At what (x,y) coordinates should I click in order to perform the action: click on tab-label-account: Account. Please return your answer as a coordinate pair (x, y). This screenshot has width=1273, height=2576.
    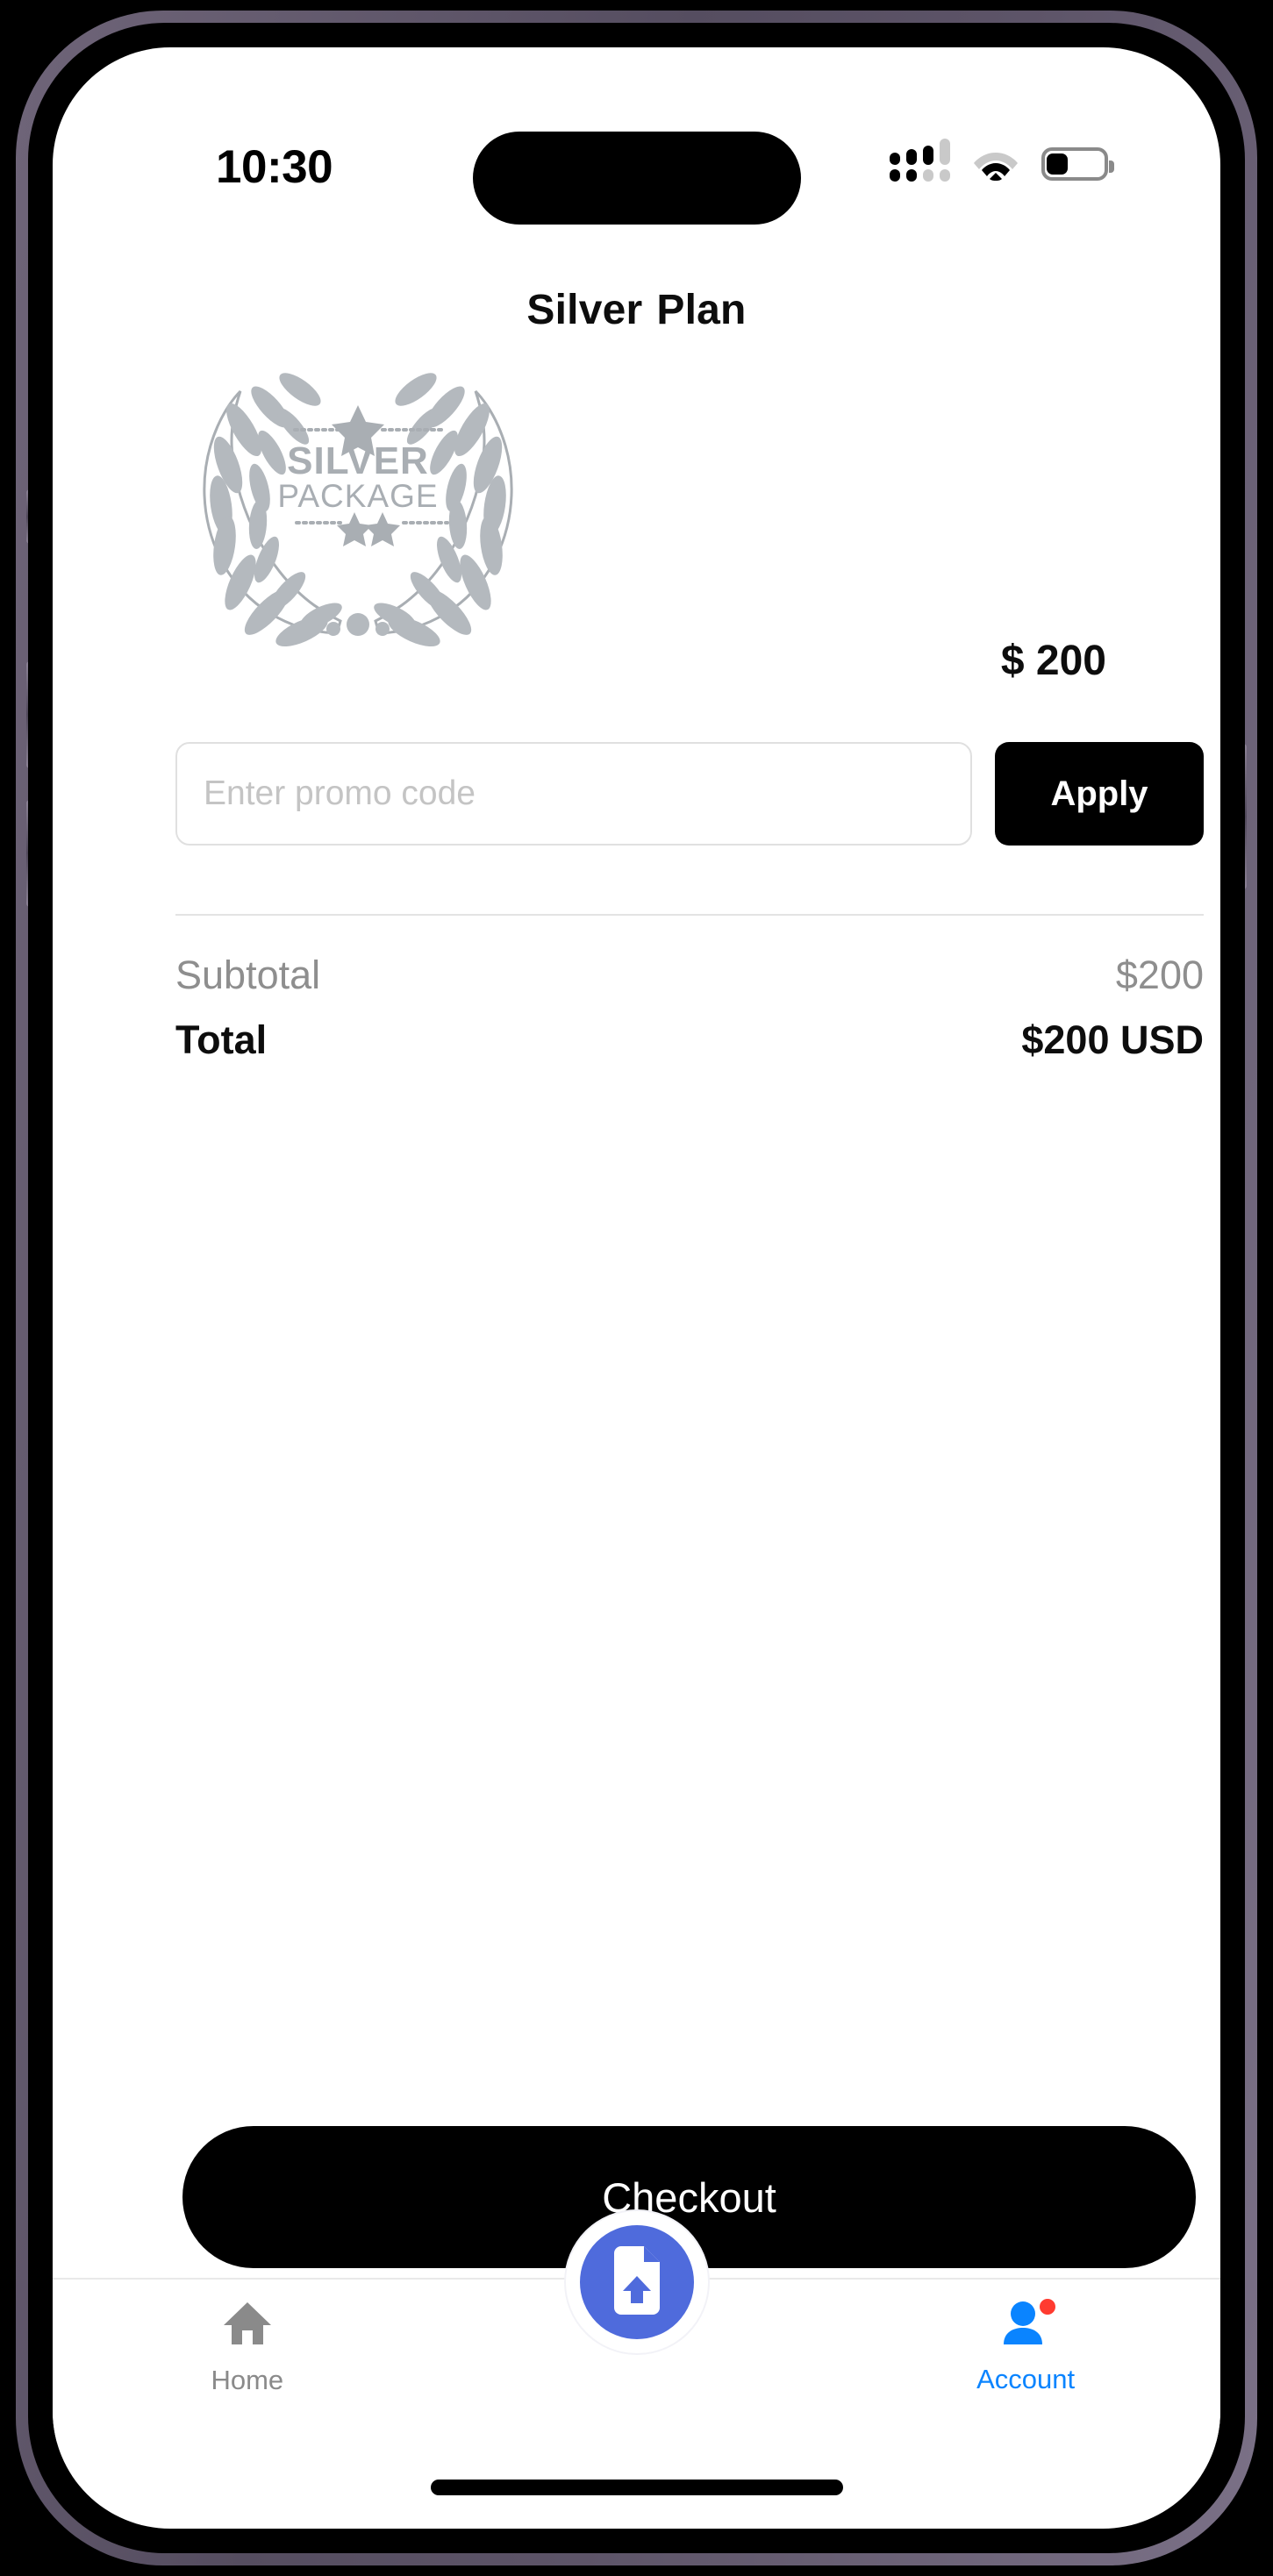
    Looking at the image, I should click on (1026, 2379).